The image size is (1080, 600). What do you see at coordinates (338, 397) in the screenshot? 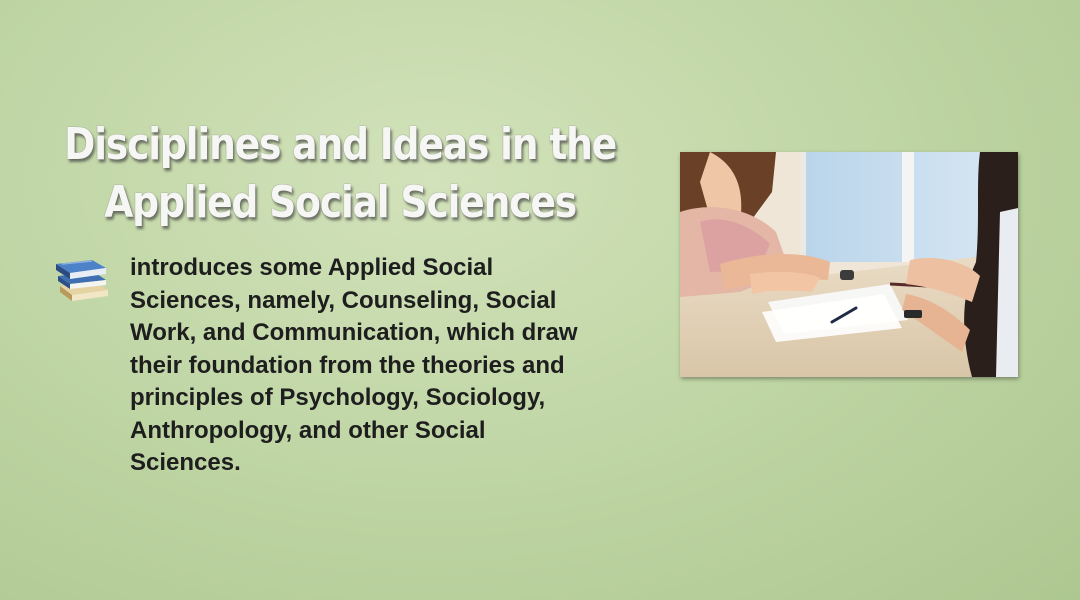
I see `bullet-text-line: principles of Psychology, Sociology,` at bounding box center [338, 397].